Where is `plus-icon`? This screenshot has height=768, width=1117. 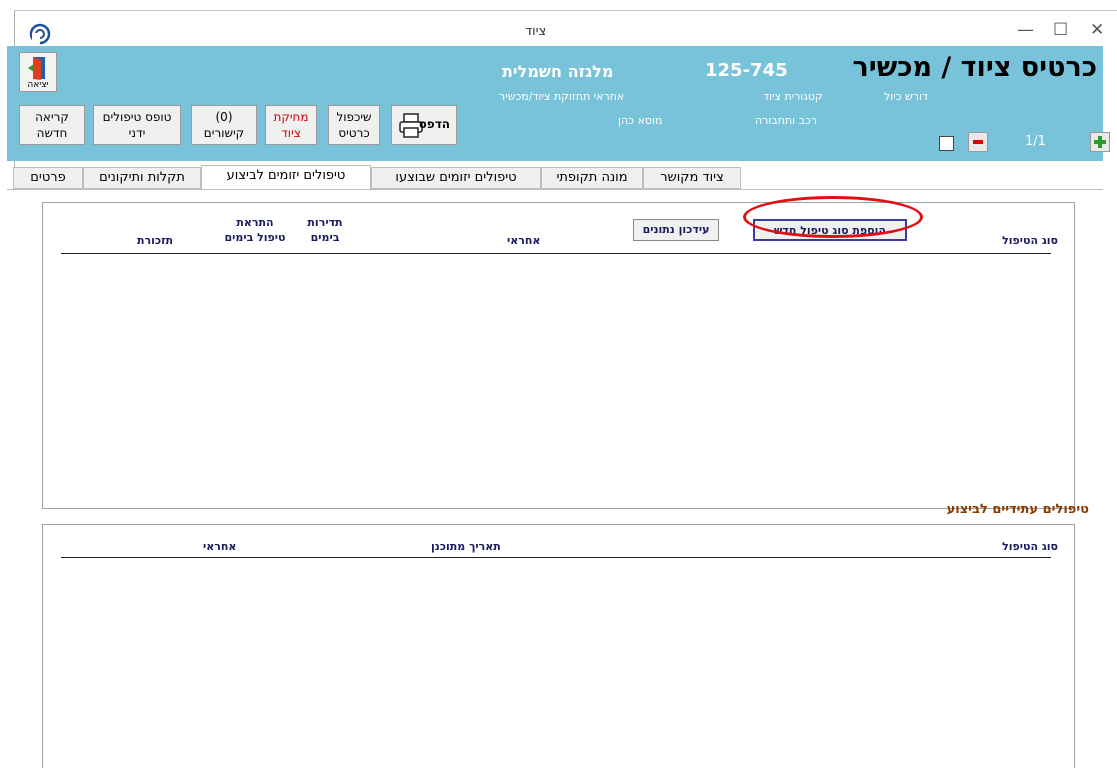
plus-icon is located at coordinates (1100, 142).